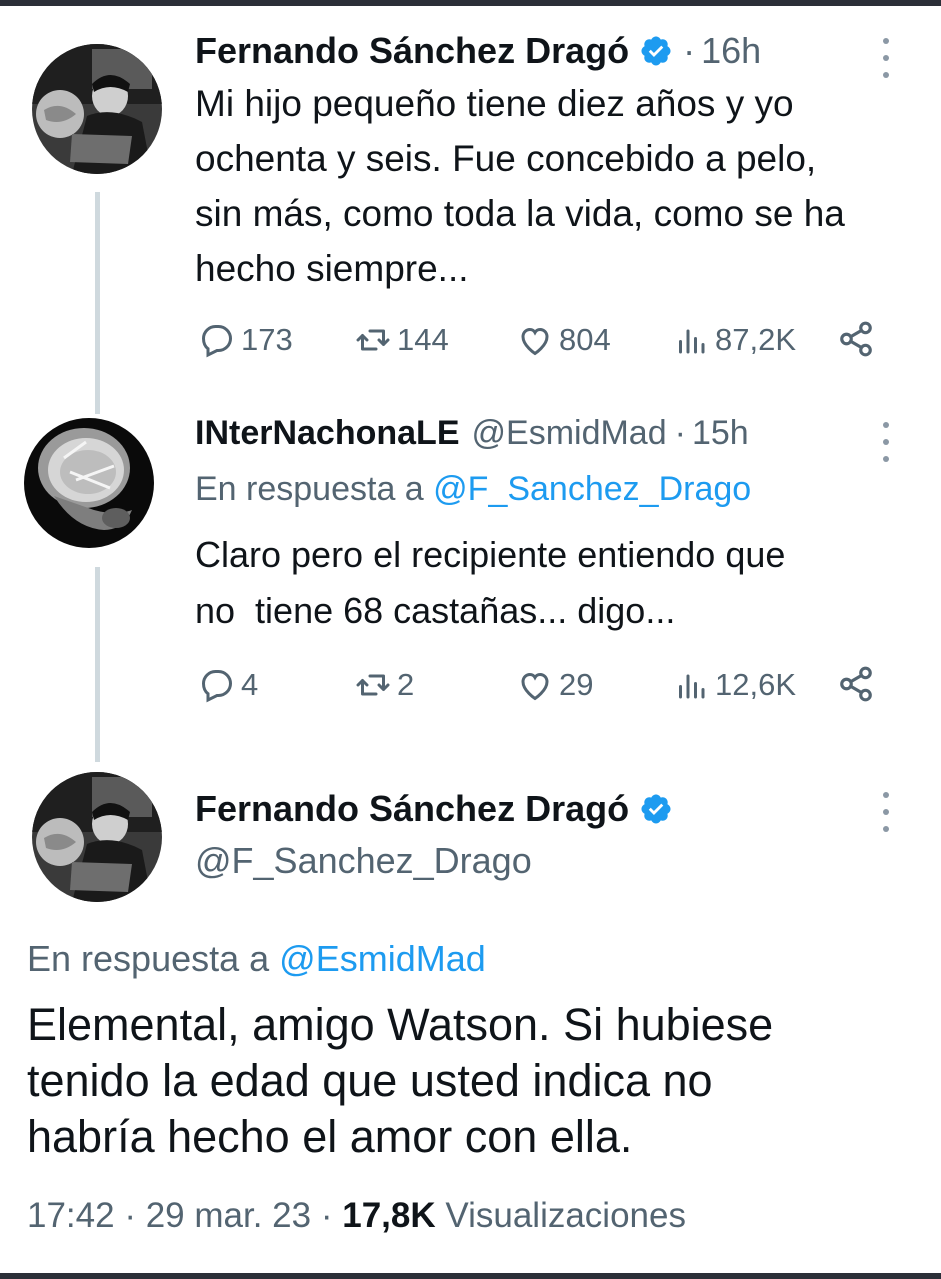 The image size is (941, 1279). Describe the element at coordinates (423, 339) in the screenshot. I see `retweet-count: 144` at that location.